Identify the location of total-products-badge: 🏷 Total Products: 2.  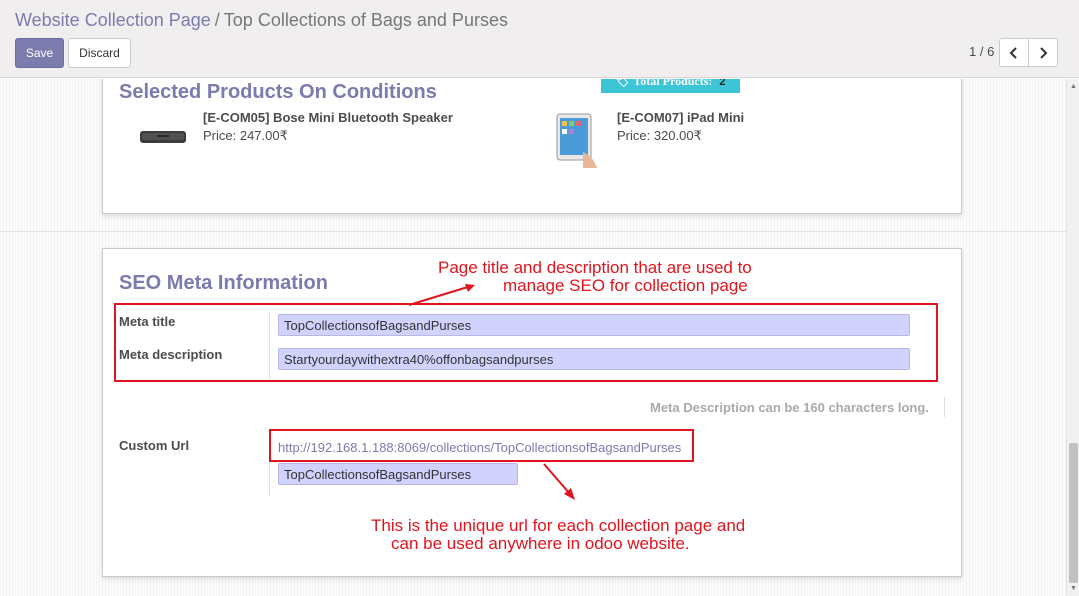
(670, 86).